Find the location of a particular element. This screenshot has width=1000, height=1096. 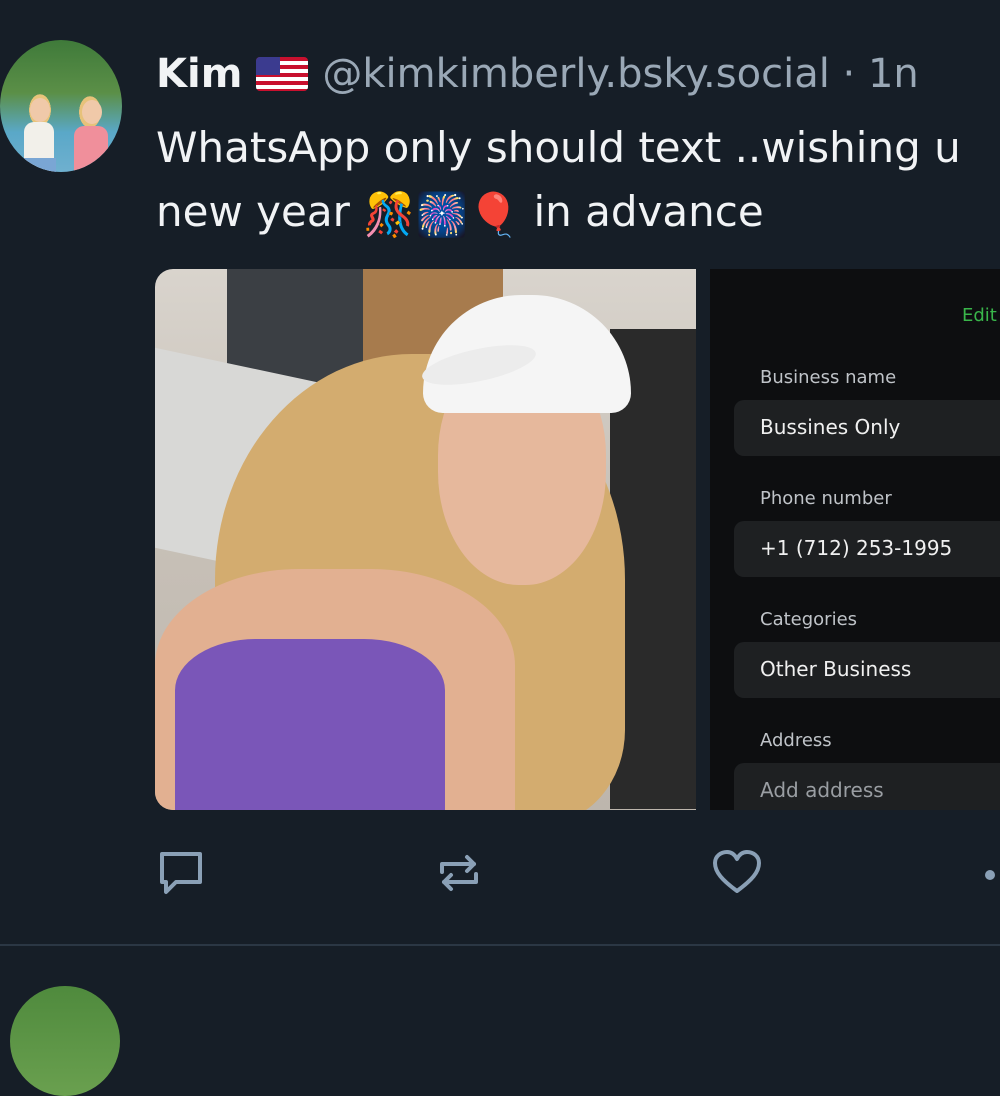

phone-number-field: +1 (712) 253-1995 is located at coordinates (867, 549).